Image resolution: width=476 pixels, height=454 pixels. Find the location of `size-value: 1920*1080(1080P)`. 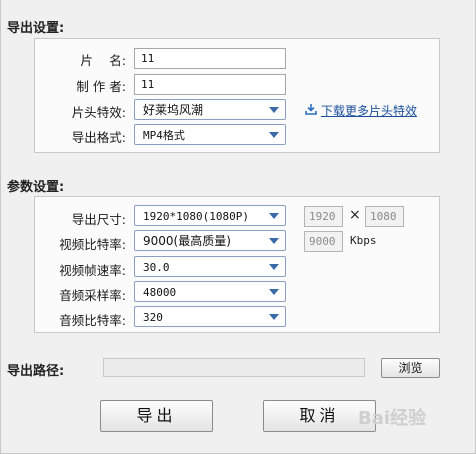

size-value: 1920*1080(1080P) is located at coordinates (196, 216).